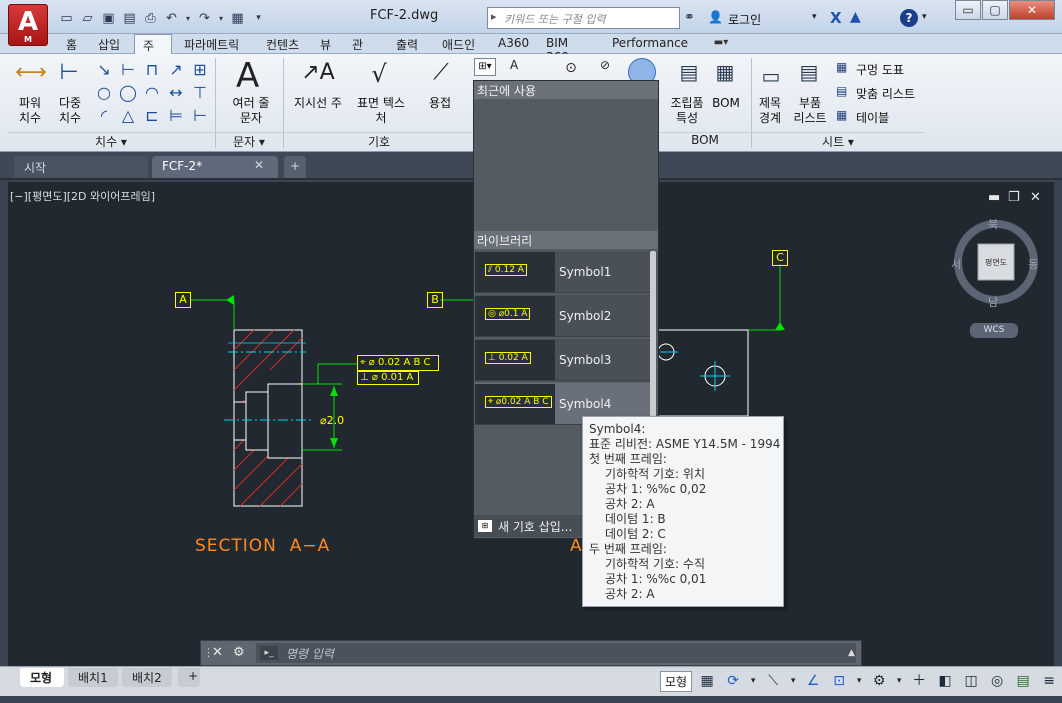 The height and width of the screenshot is (703, 1062). Describe the element at coordinates (93, 677) in the screenshot. I see `layout-tab-2: 배치1` at that location.